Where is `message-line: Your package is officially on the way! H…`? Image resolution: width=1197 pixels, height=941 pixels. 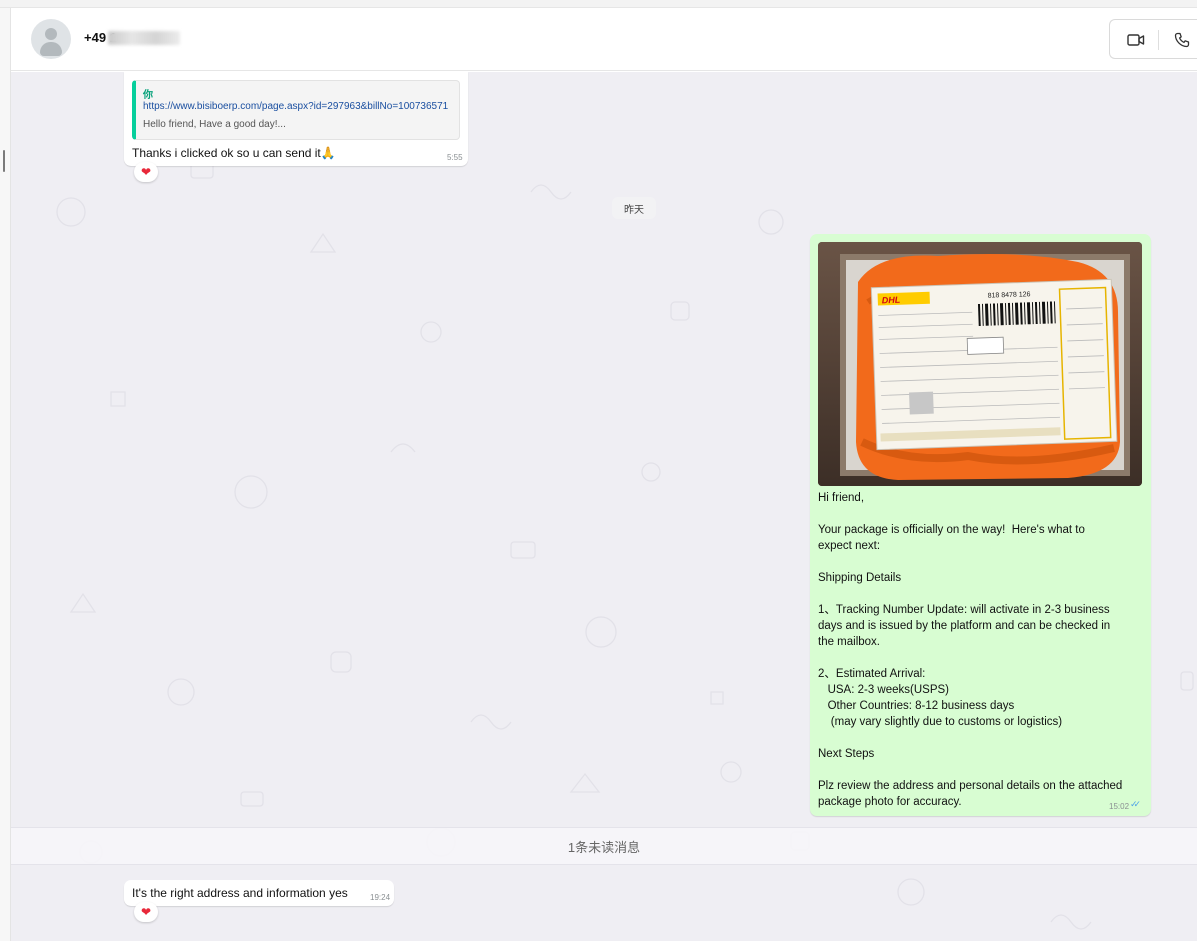
message-line: Your package is officially on the way! H… is located at coordinates (951, 530).